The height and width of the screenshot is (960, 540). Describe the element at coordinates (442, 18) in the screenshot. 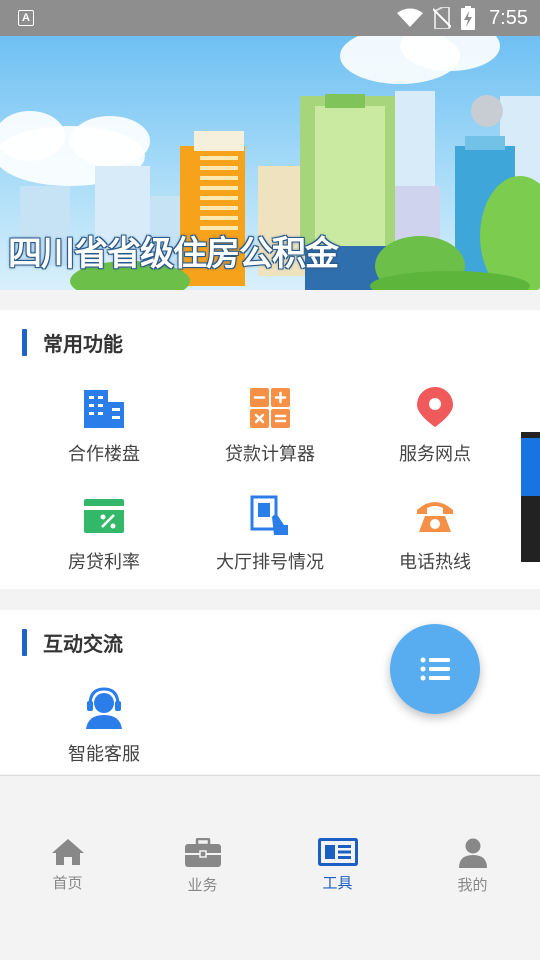

I see `no-sim-icon` at that location.